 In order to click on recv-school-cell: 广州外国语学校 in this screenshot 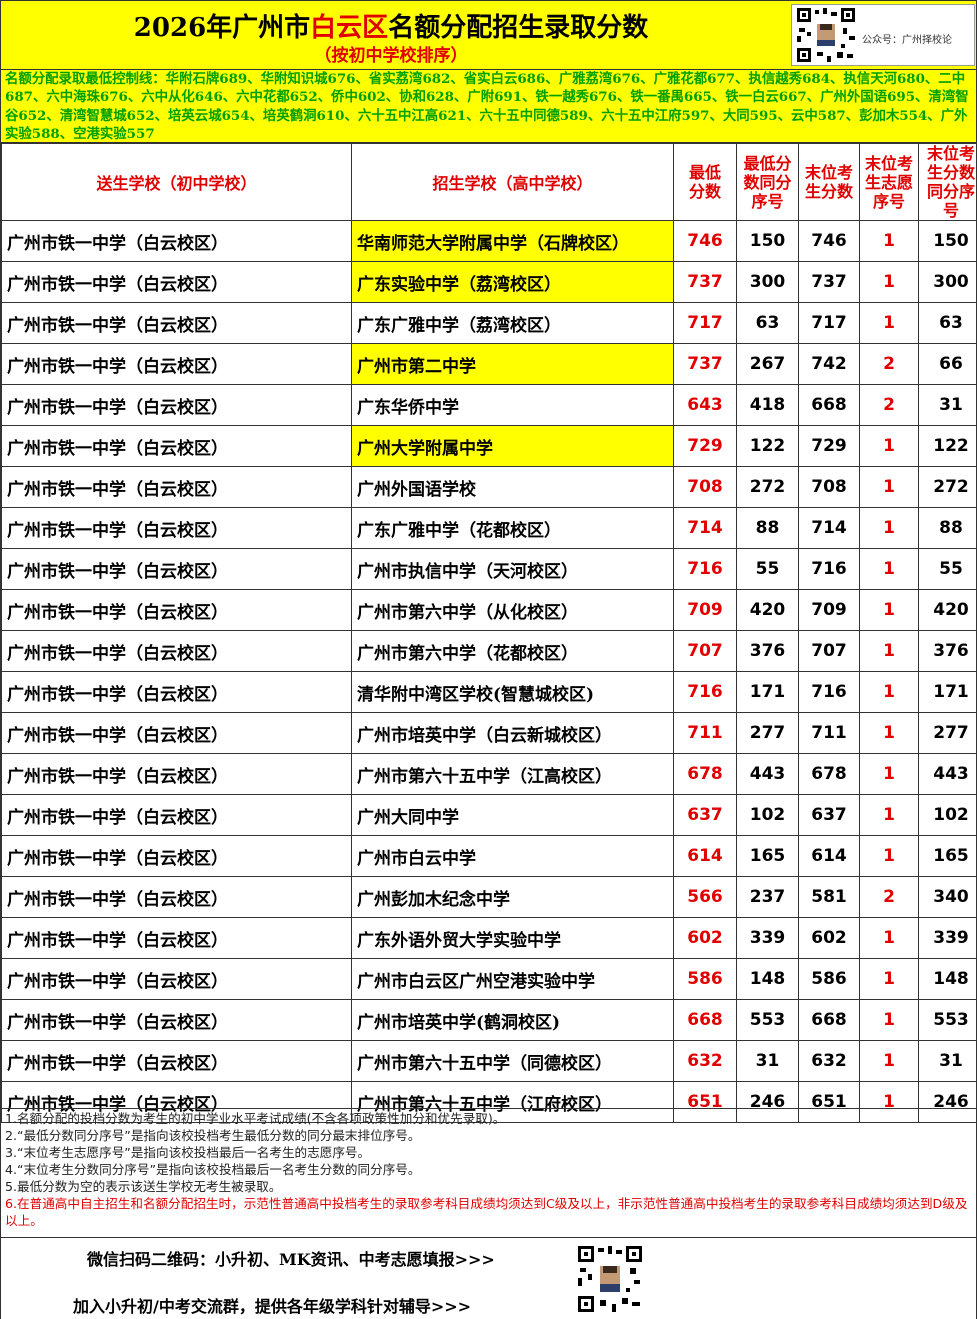, I will do `click(512, 487)`.